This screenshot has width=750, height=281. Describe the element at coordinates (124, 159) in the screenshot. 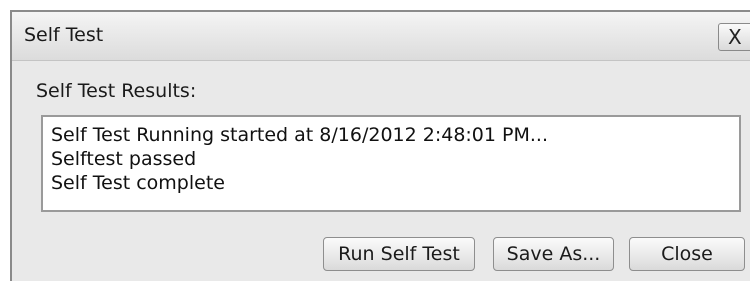

I see `result-line: Selftest passed` at that location.